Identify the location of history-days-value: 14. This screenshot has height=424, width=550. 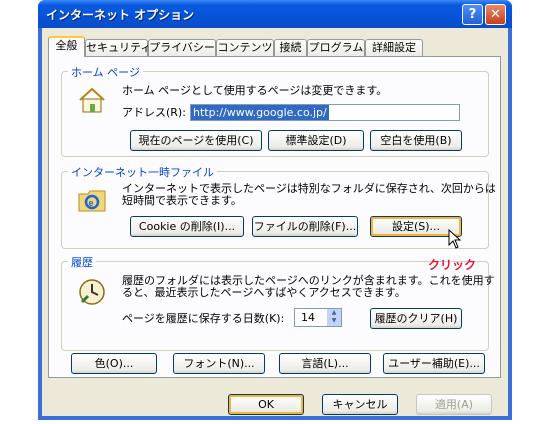
(308, 317).